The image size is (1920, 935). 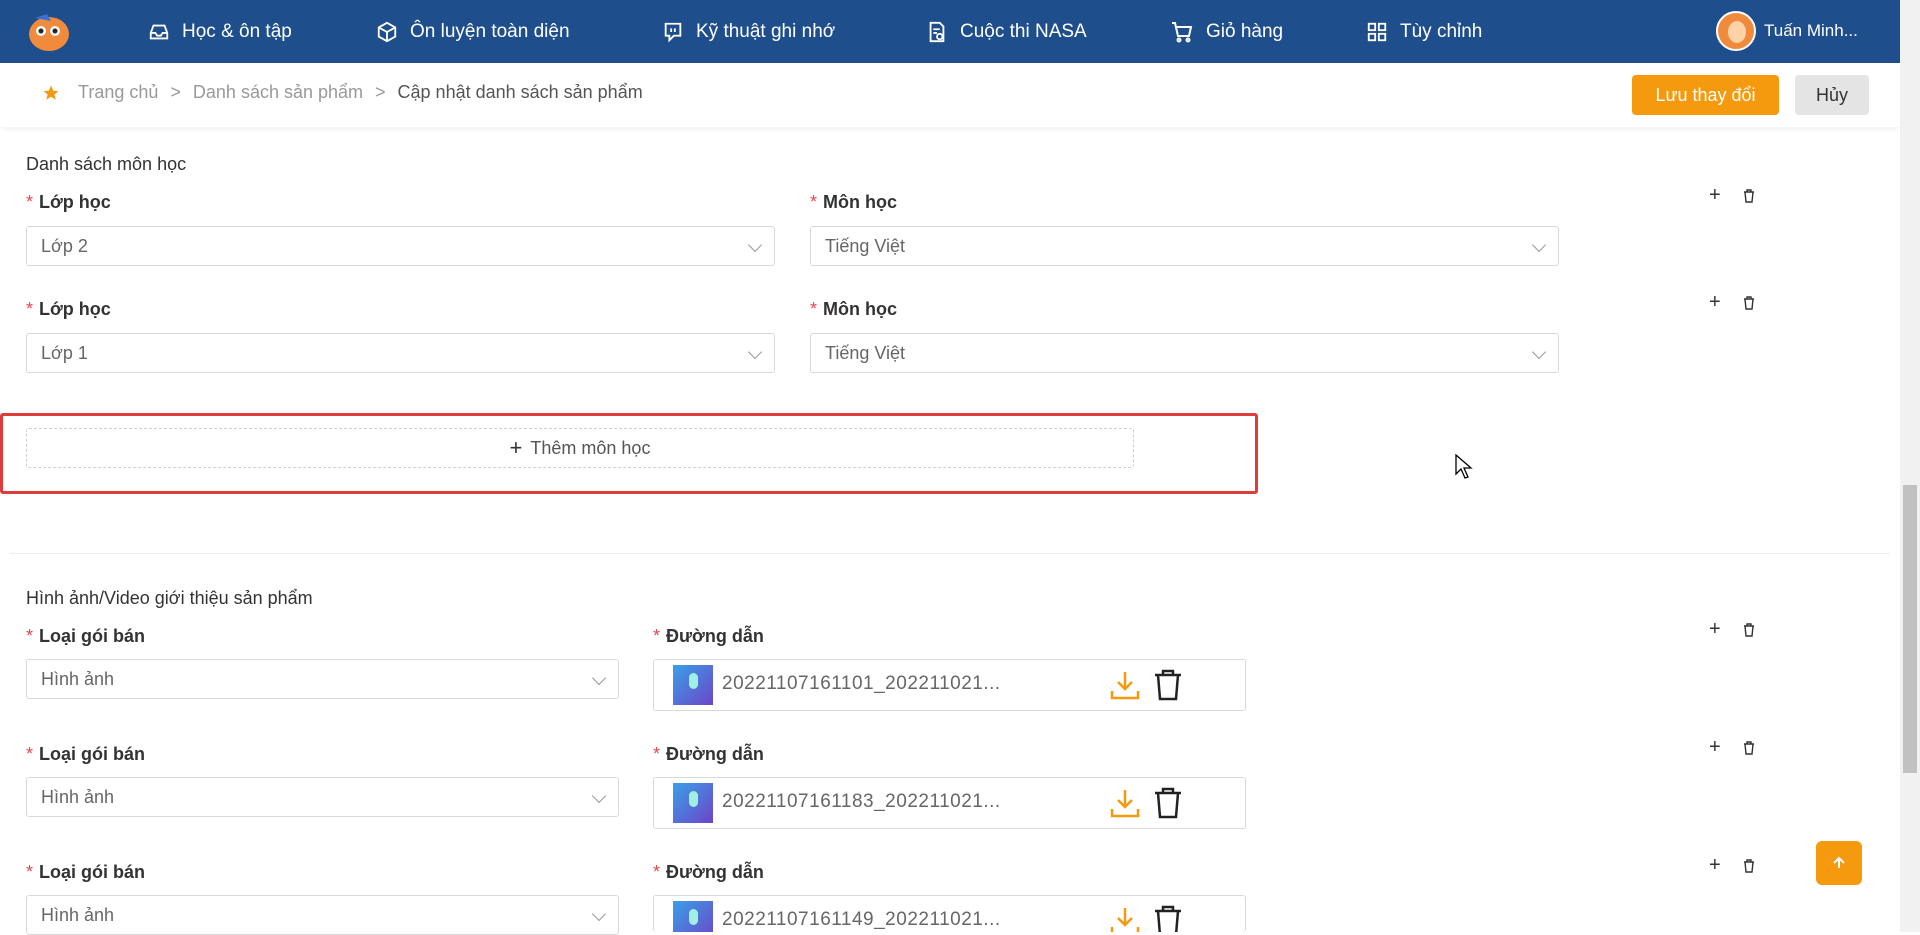 I want to click on nav-label: Cuộc thi NASA, so click(x=1023, y=31).